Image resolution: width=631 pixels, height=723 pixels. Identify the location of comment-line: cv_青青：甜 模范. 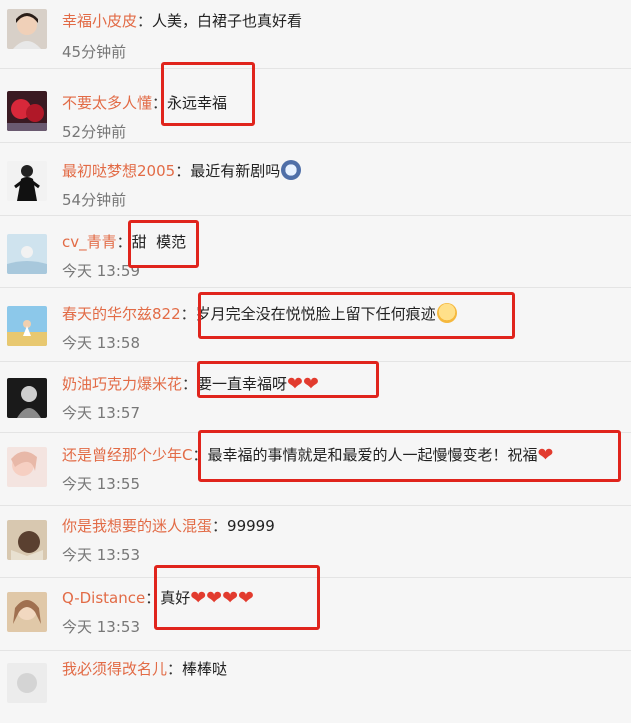
(124, 242).